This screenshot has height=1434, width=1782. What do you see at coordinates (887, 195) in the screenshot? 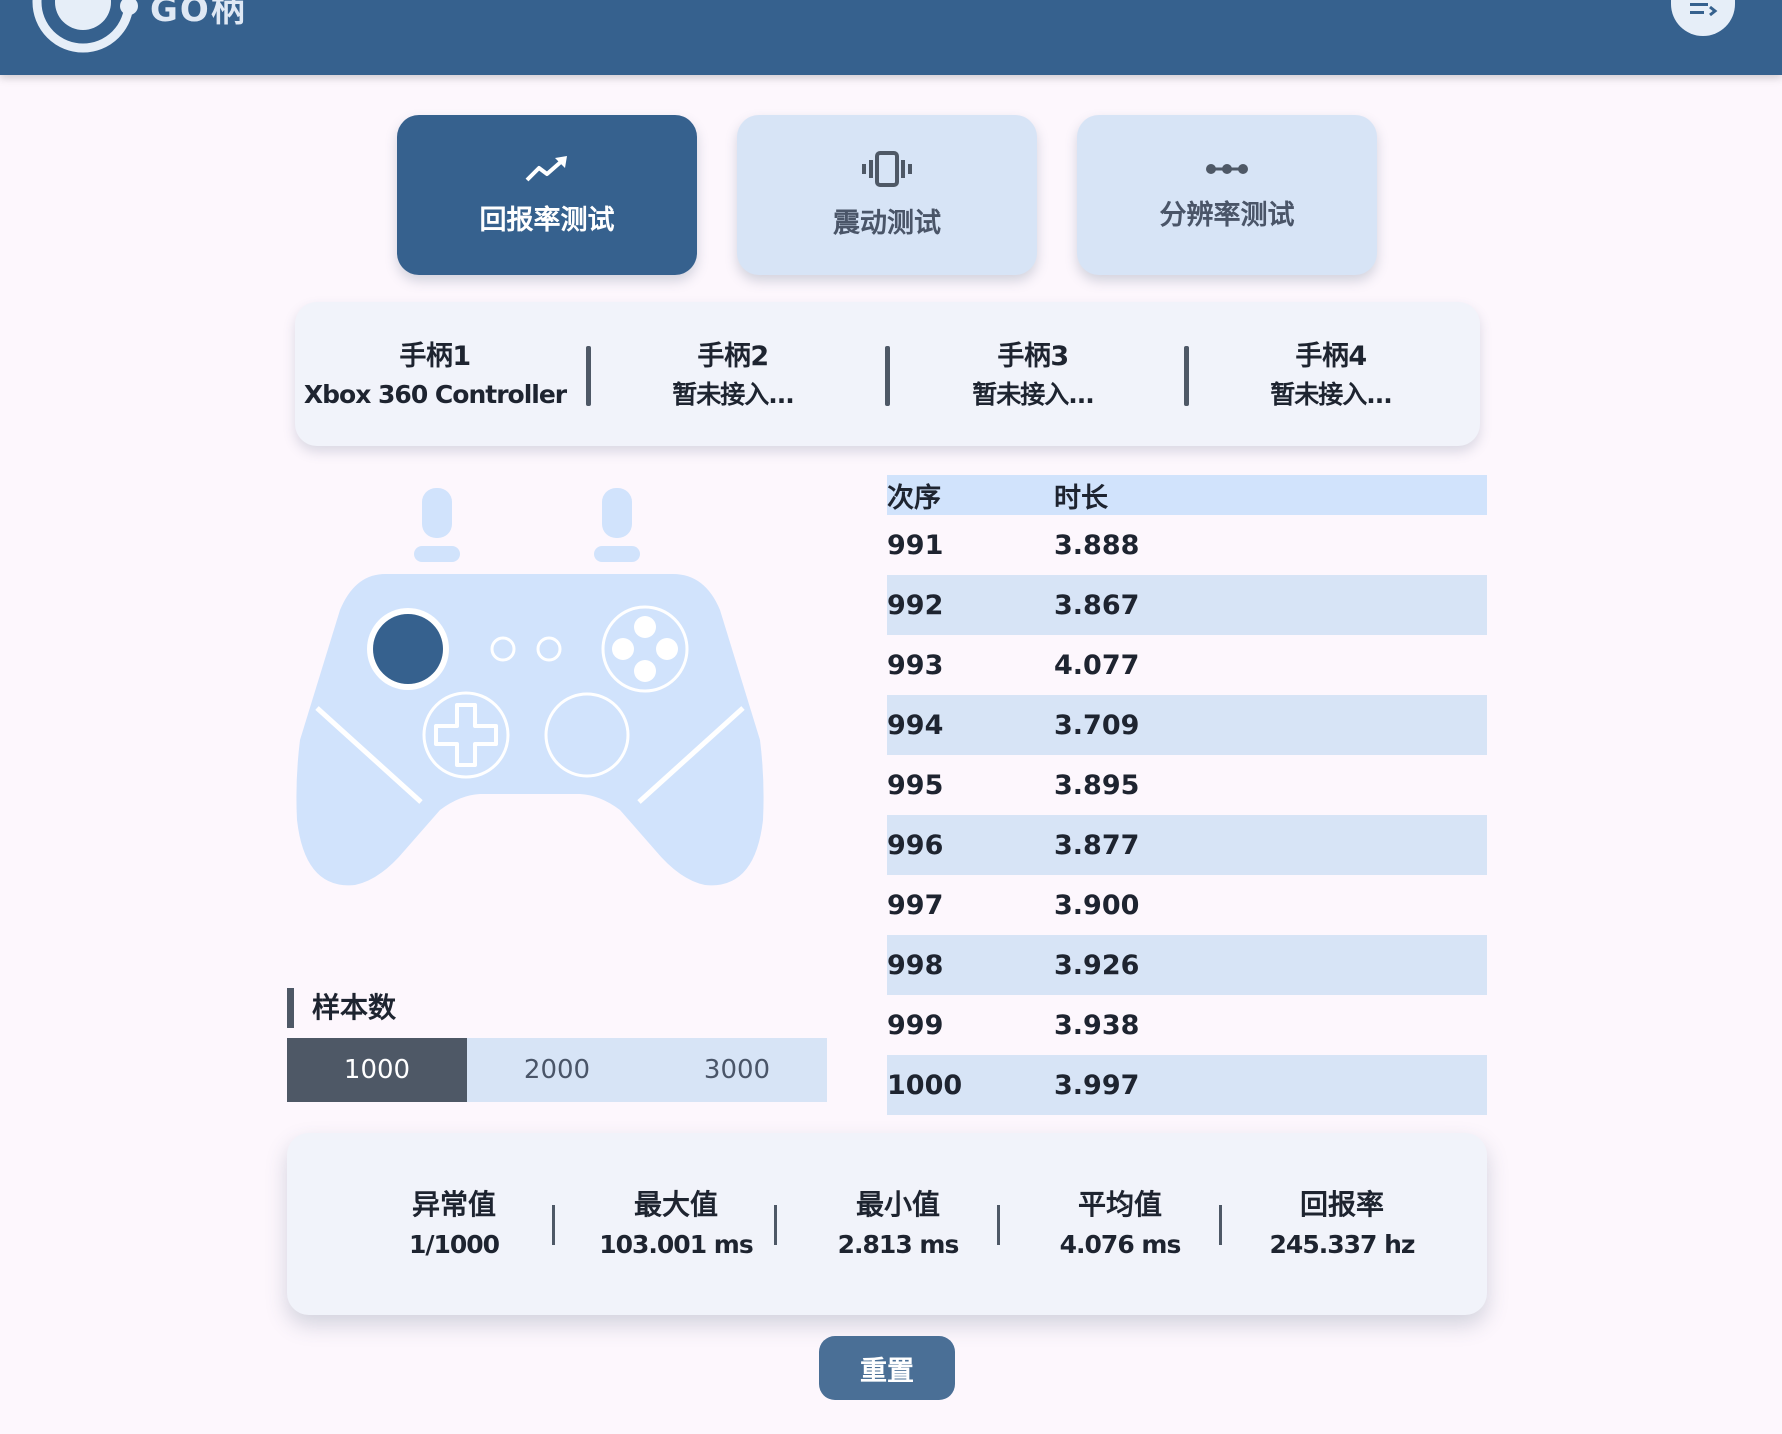
I see `tab-vibration-test: 震动测试` at bounding box center [887, 195].